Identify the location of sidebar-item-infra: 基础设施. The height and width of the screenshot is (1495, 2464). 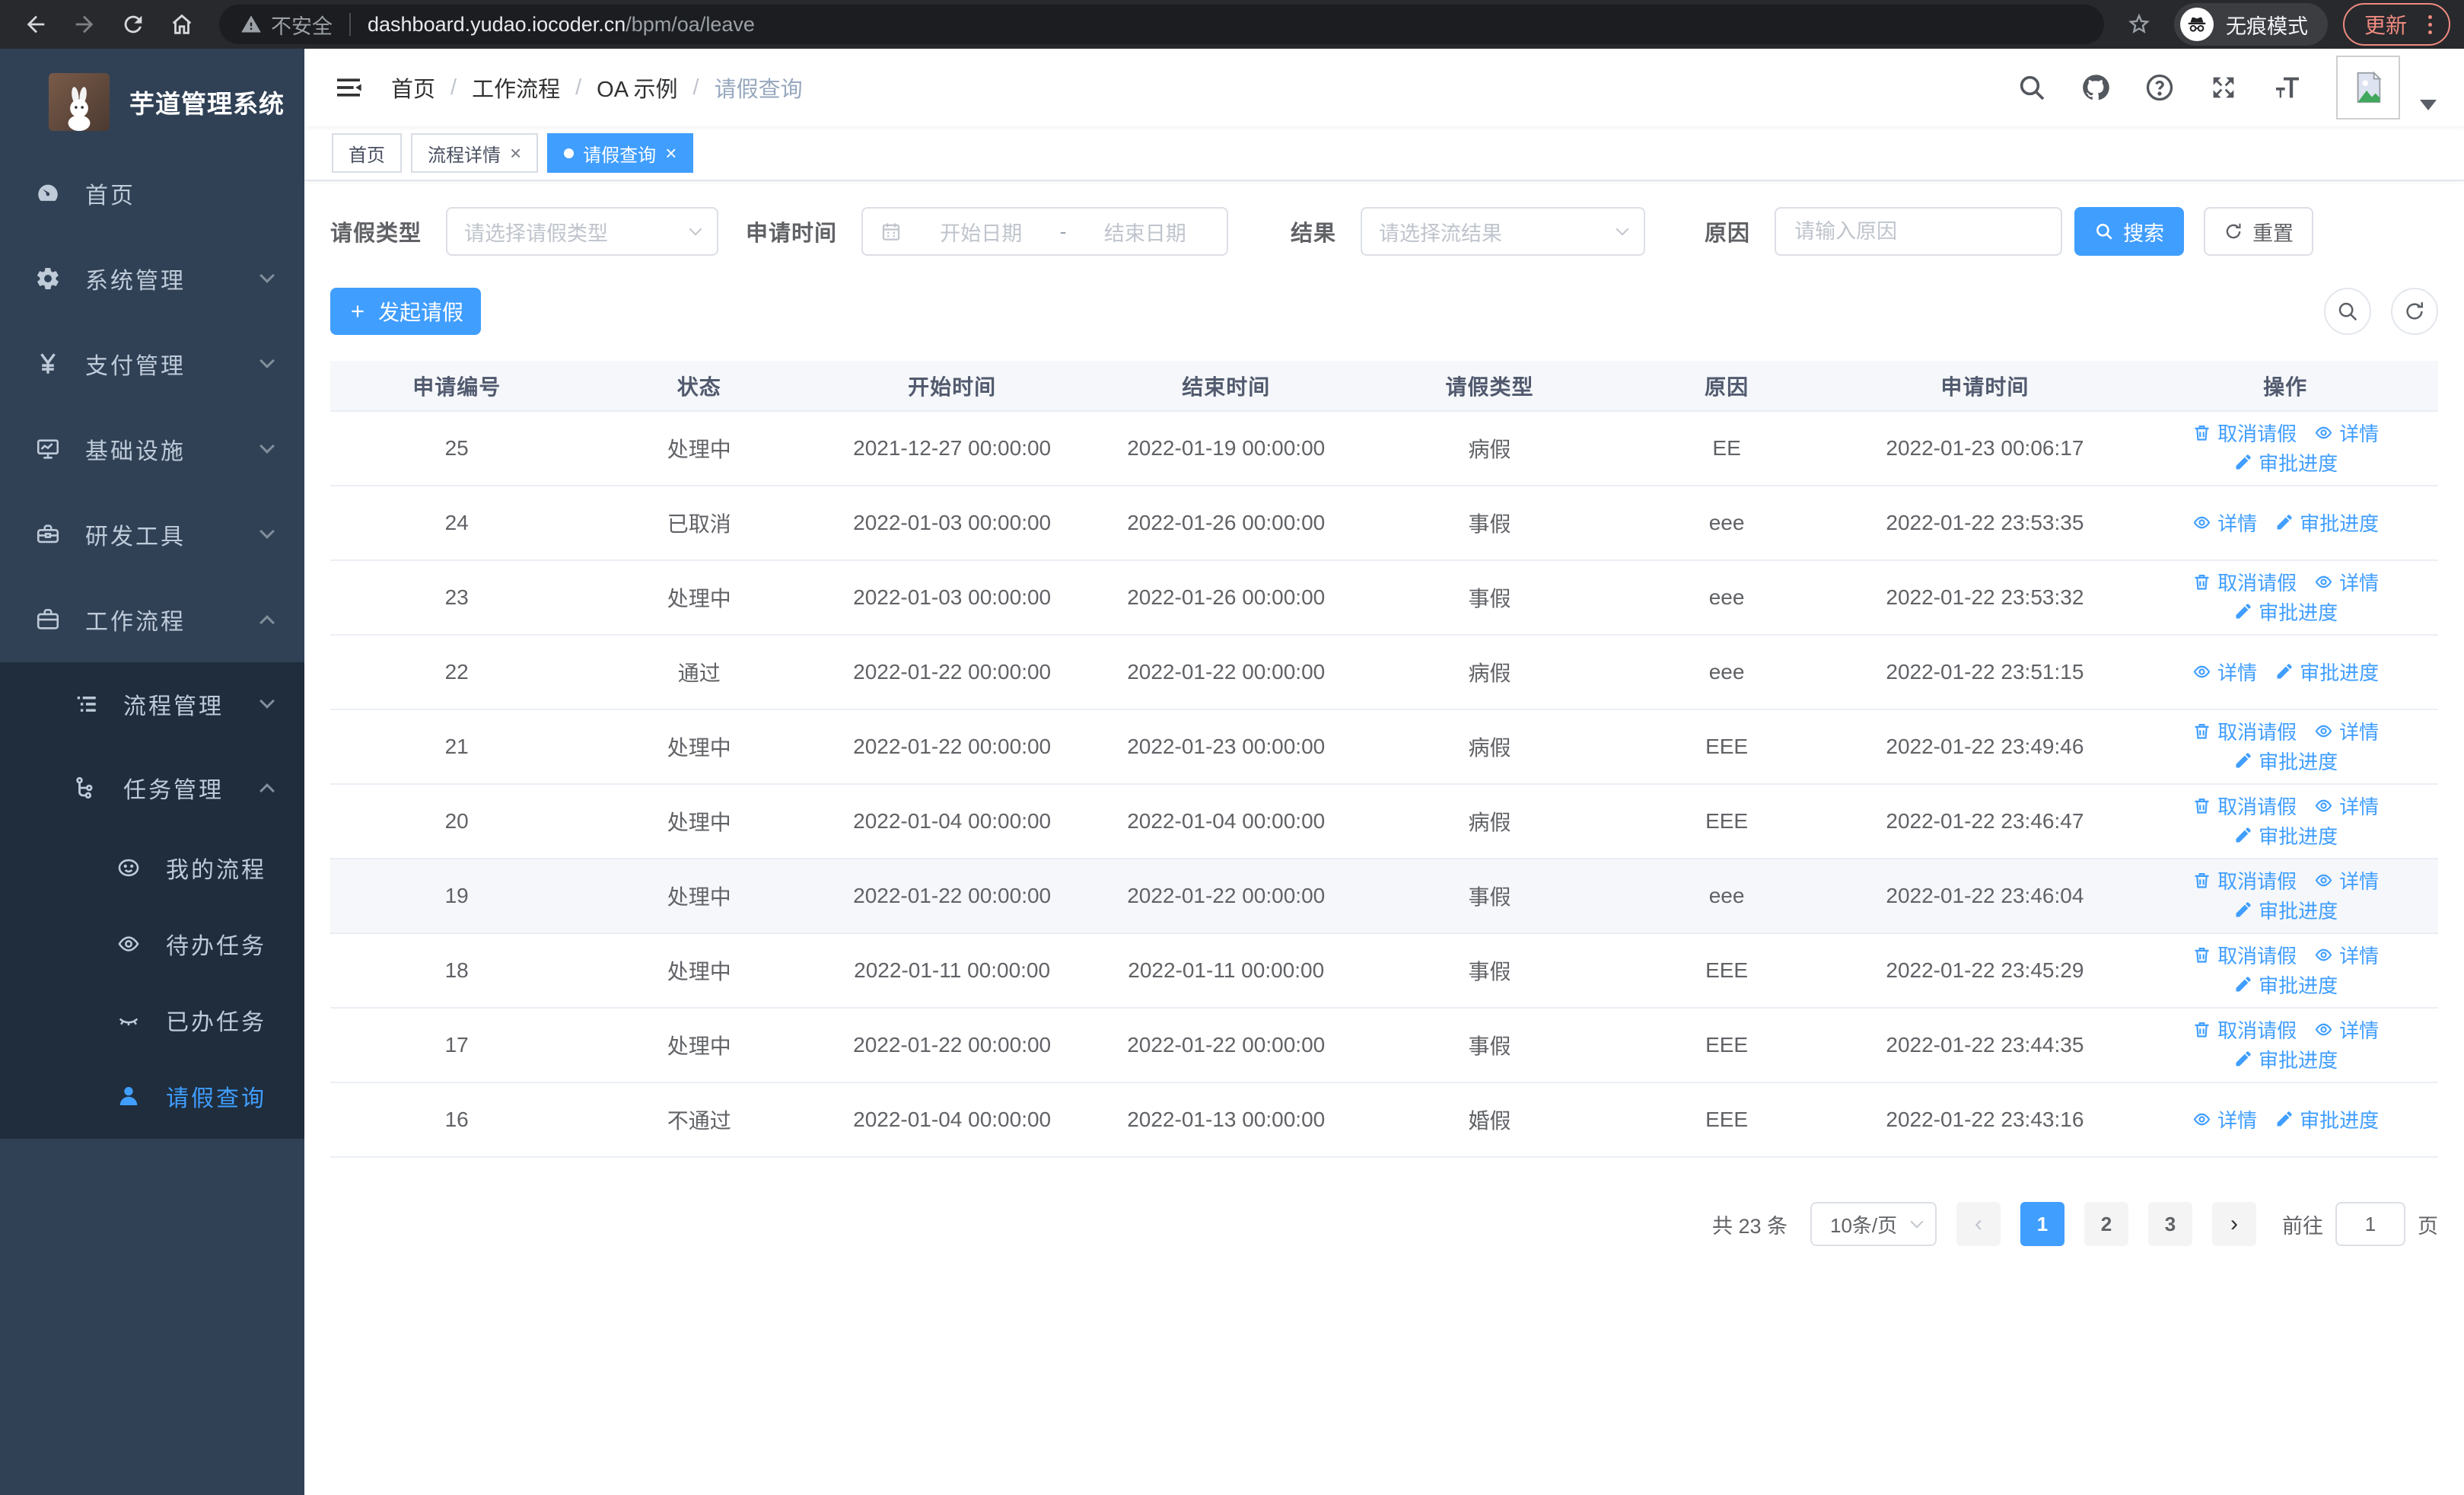
(152, 449).